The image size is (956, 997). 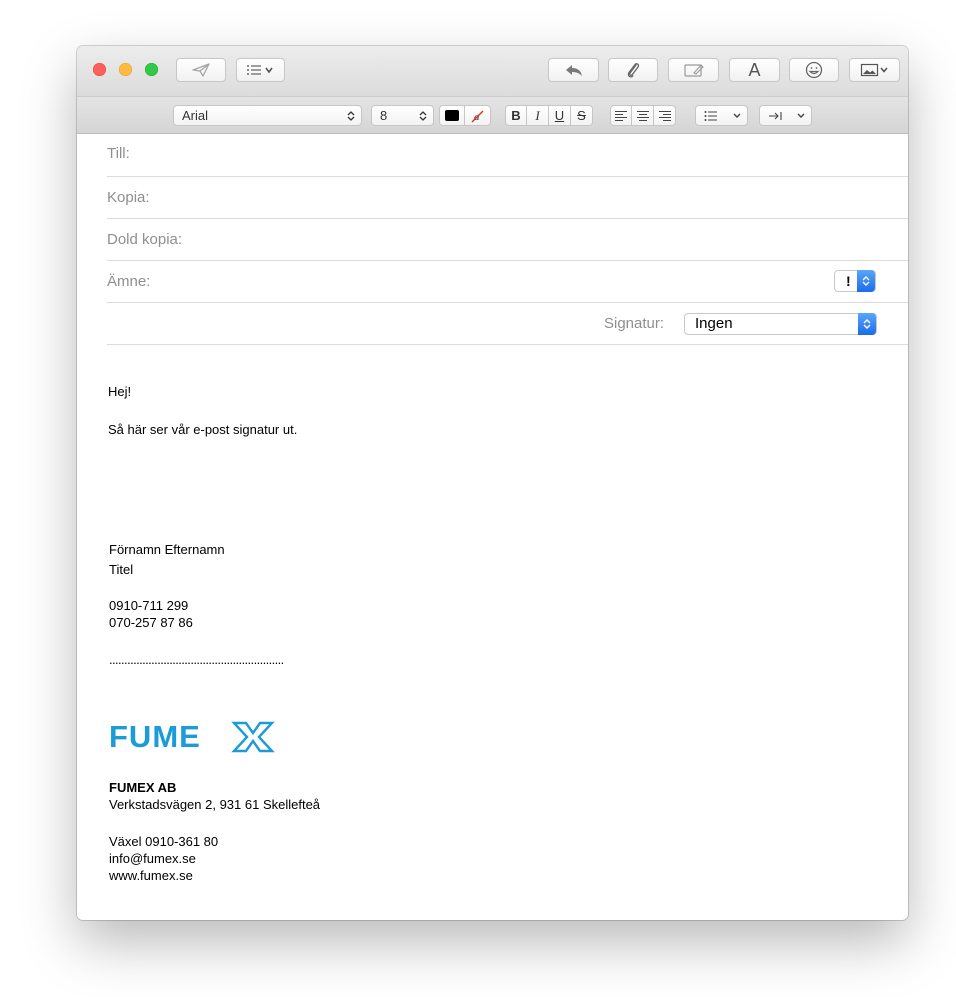 What do you see at coordinates (848, 281) in the screenshot?
I see `priority-value: !` at bounding box center [848, 281].